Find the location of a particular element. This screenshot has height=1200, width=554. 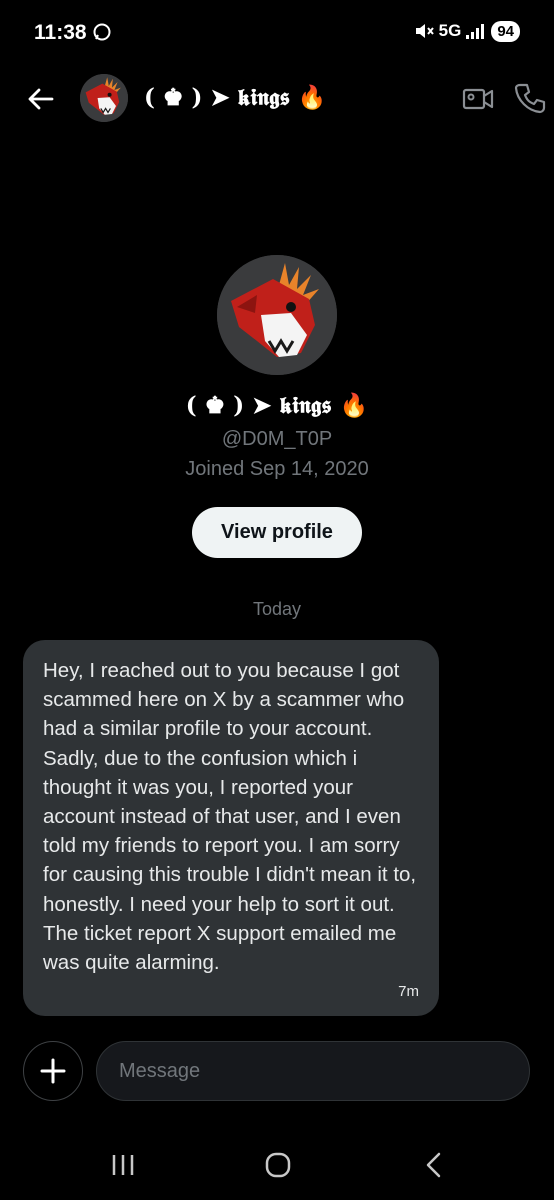

network-type: 5G is located at coordinates (450, 30).